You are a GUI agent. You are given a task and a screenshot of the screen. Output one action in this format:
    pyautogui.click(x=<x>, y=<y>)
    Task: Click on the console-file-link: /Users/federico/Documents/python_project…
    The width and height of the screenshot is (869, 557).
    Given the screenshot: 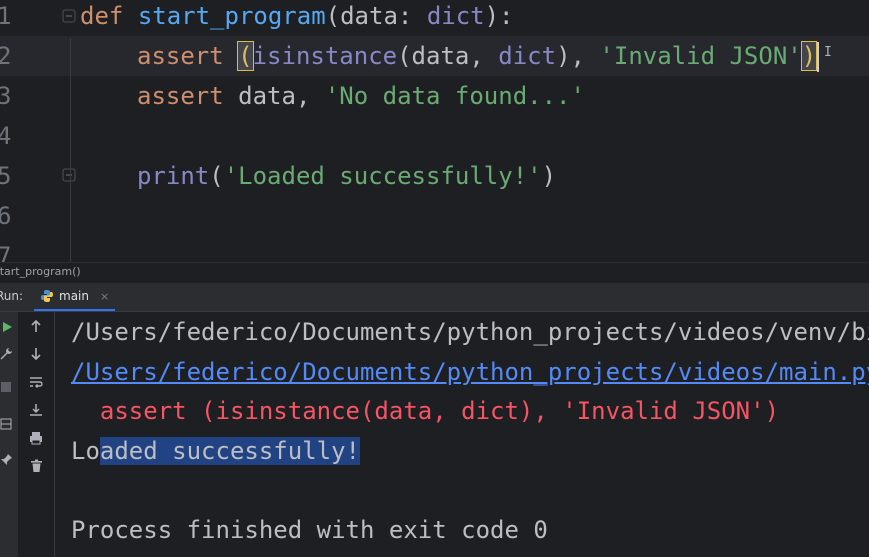 What is the action you would take?
    pyautogui.click(x=470, y=372)
    